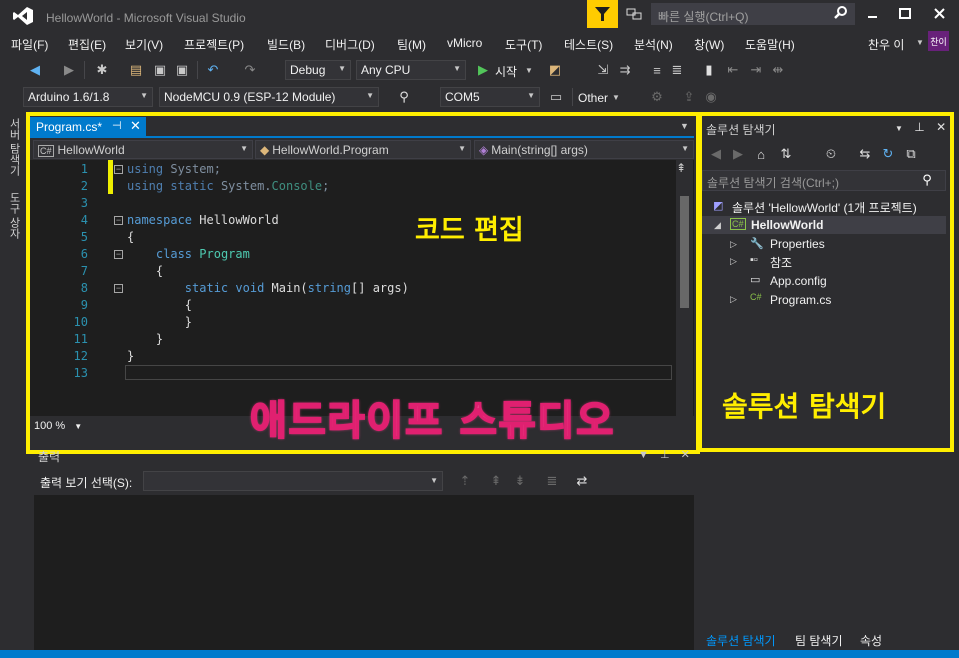 The width and height of the screenshot is (959, 658). I want to click on menu-tools: 도구(T), so click(523, 44).